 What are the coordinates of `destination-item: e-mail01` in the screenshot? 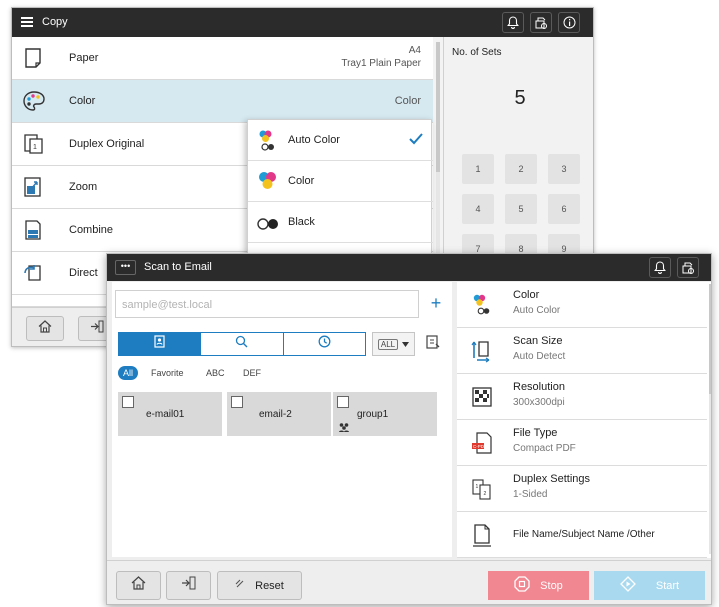 It's located at (170, 414).